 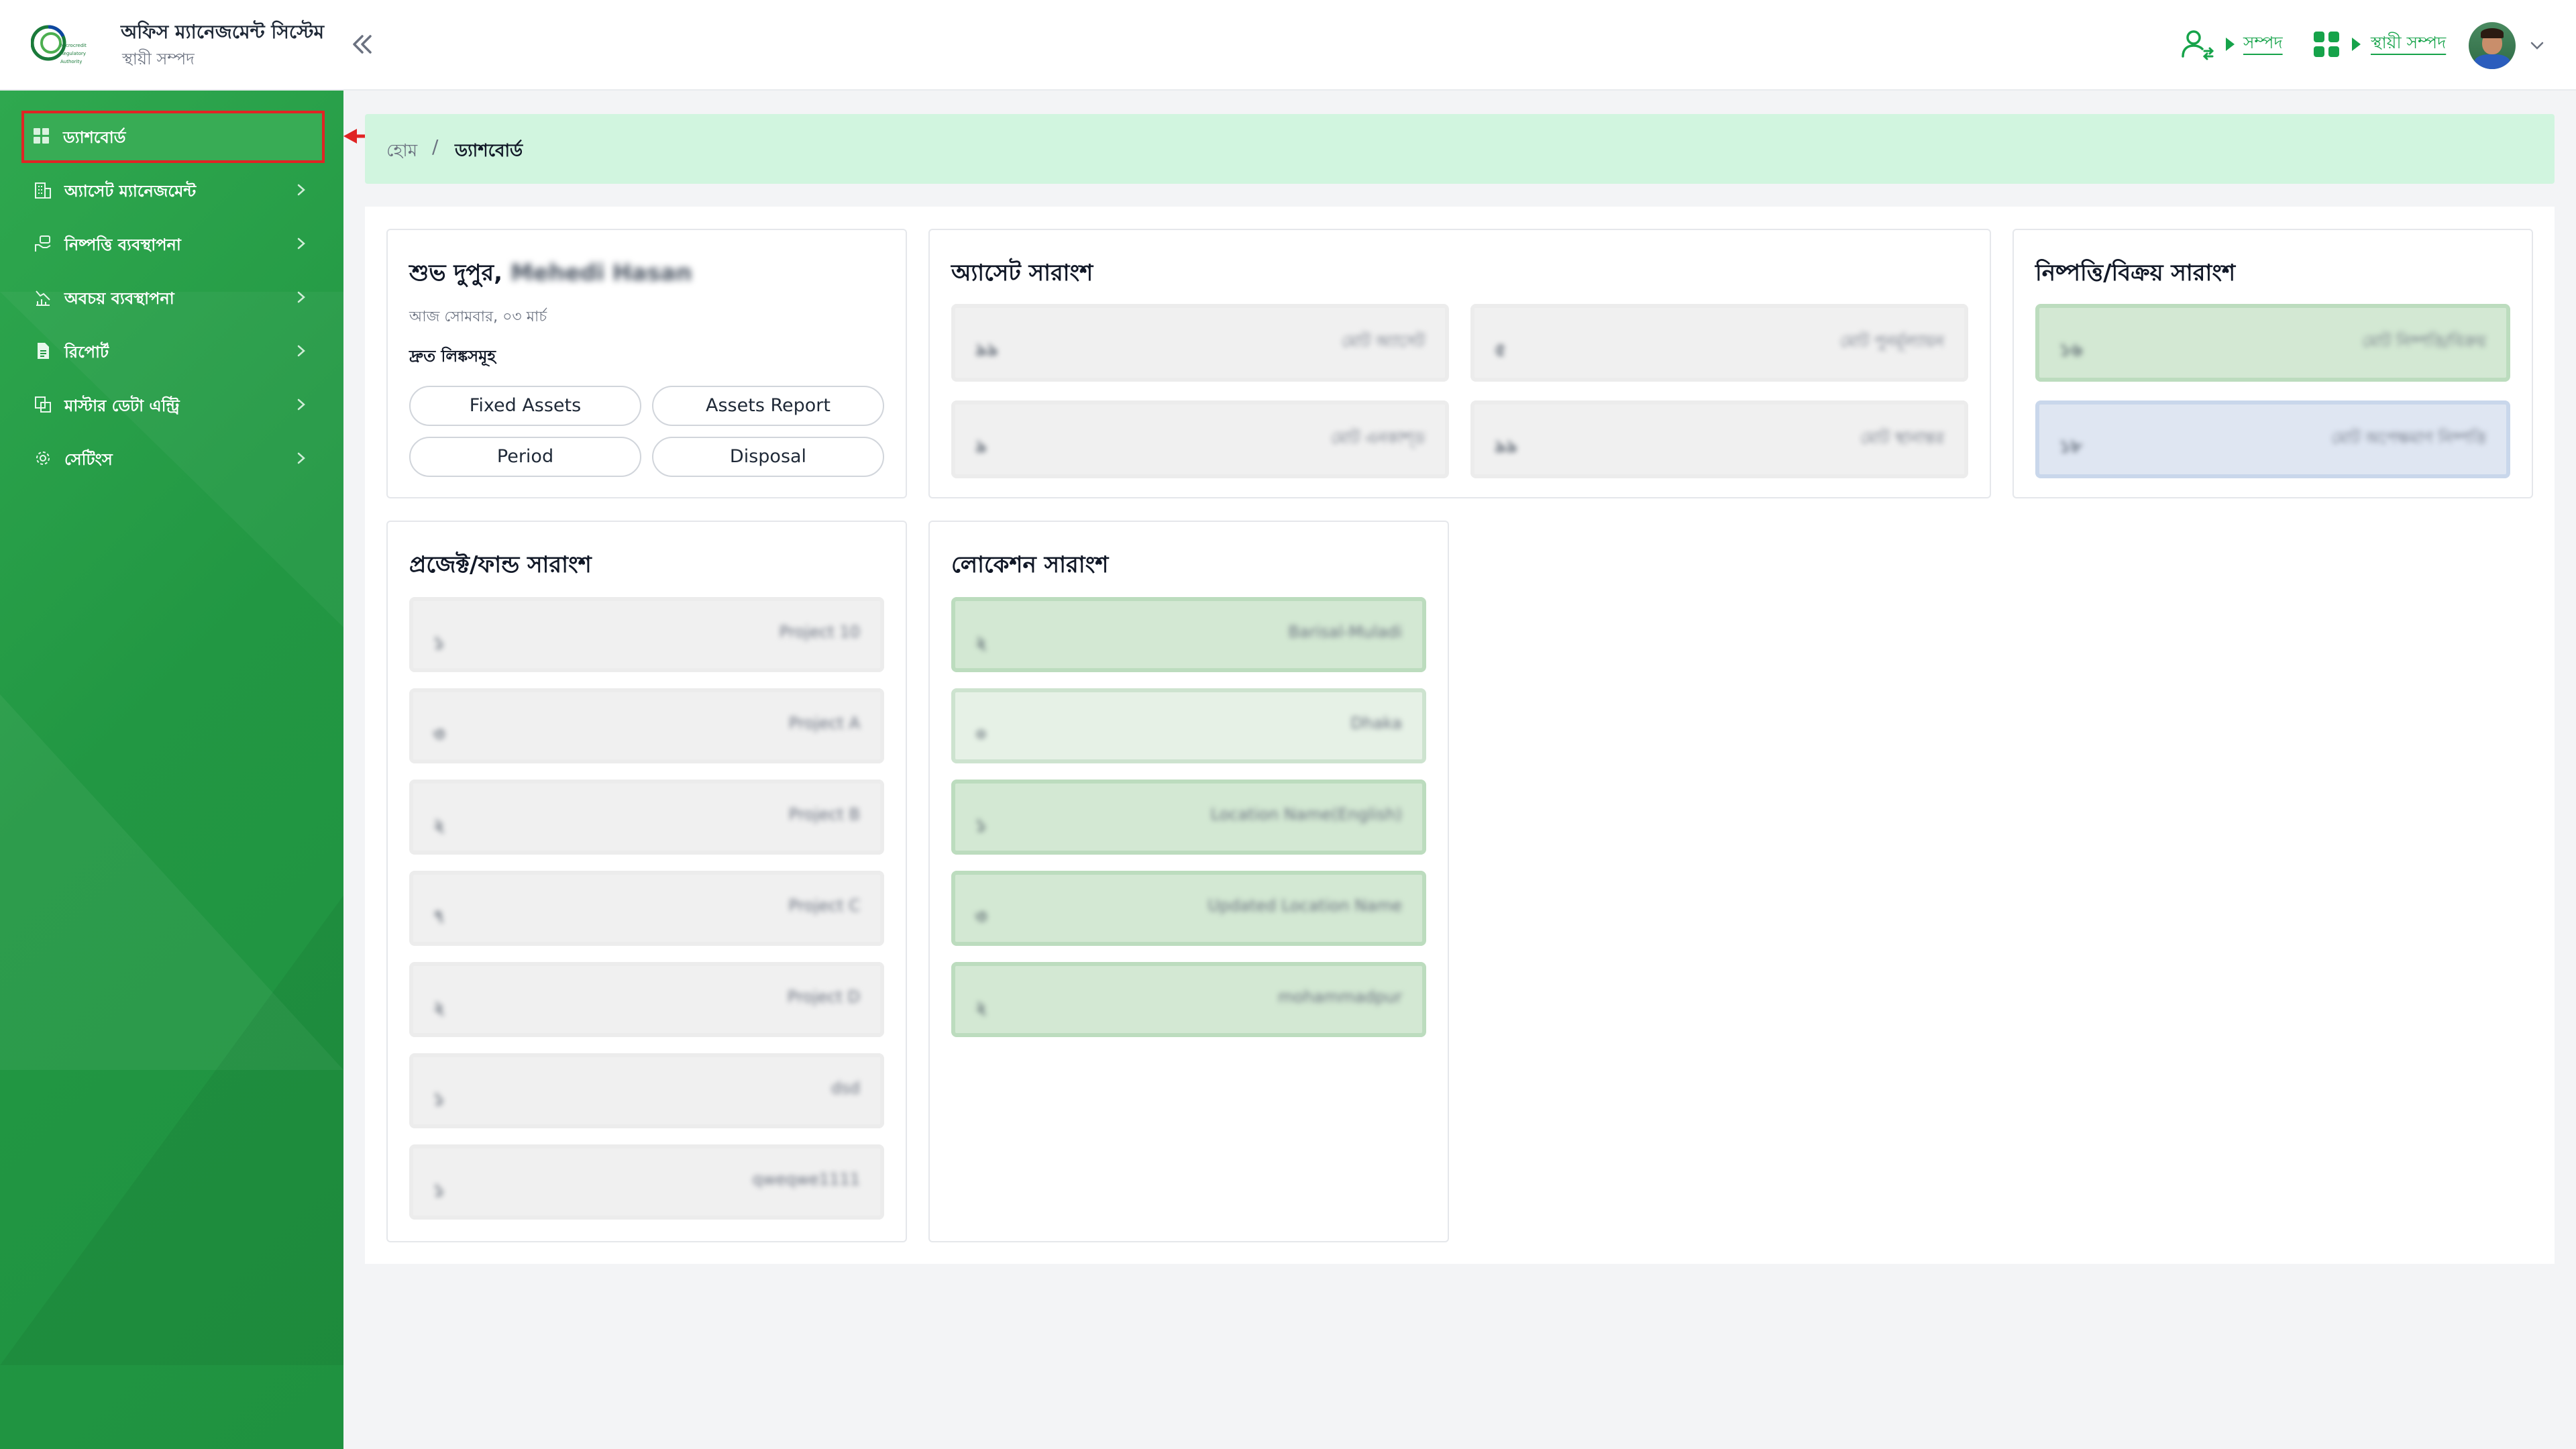 I want to click on row-label: Dhaka, so click(x=1376, y=723).